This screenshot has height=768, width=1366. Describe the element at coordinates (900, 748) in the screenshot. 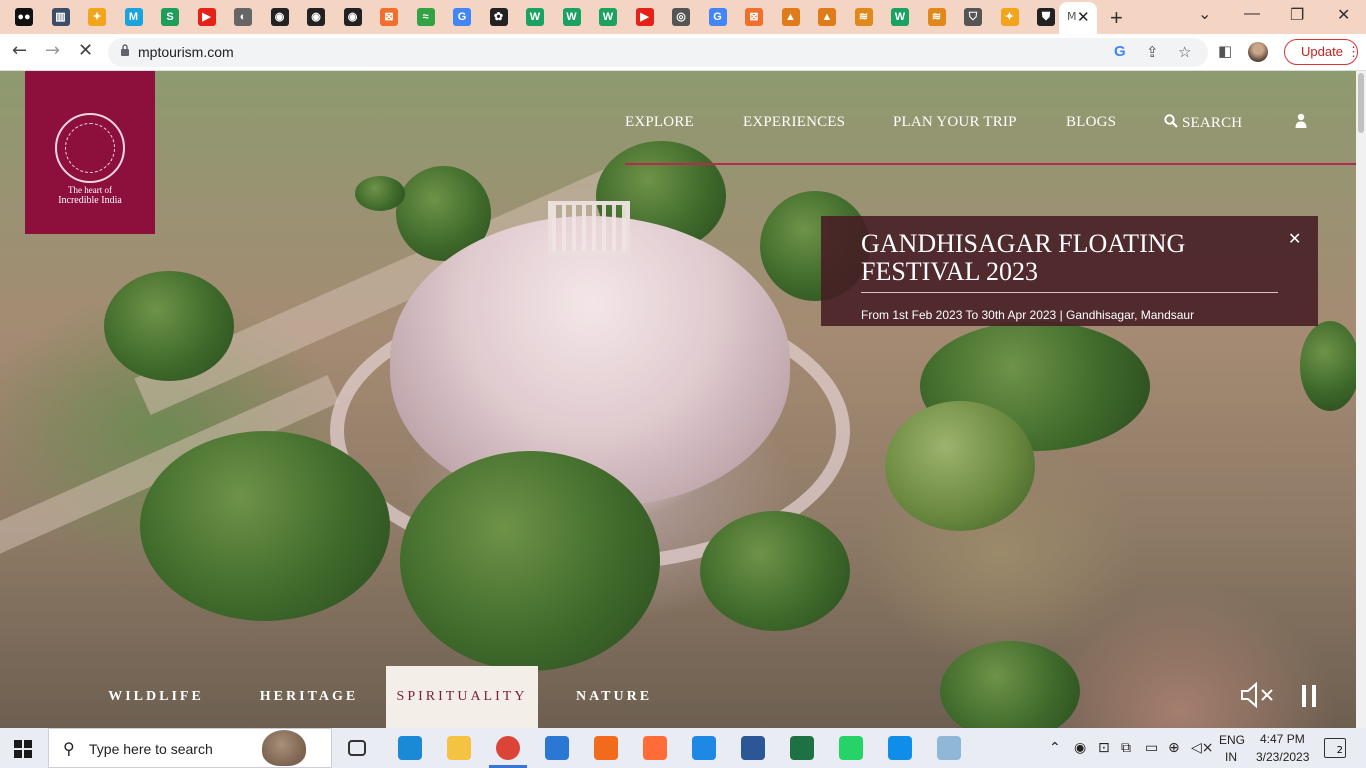

I see `teamviewer-icon` at that location.